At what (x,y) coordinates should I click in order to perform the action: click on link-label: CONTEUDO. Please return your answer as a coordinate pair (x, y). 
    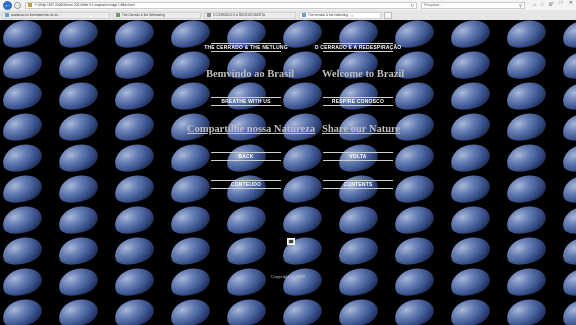
    Looking at the image, I should click on (246, 184).